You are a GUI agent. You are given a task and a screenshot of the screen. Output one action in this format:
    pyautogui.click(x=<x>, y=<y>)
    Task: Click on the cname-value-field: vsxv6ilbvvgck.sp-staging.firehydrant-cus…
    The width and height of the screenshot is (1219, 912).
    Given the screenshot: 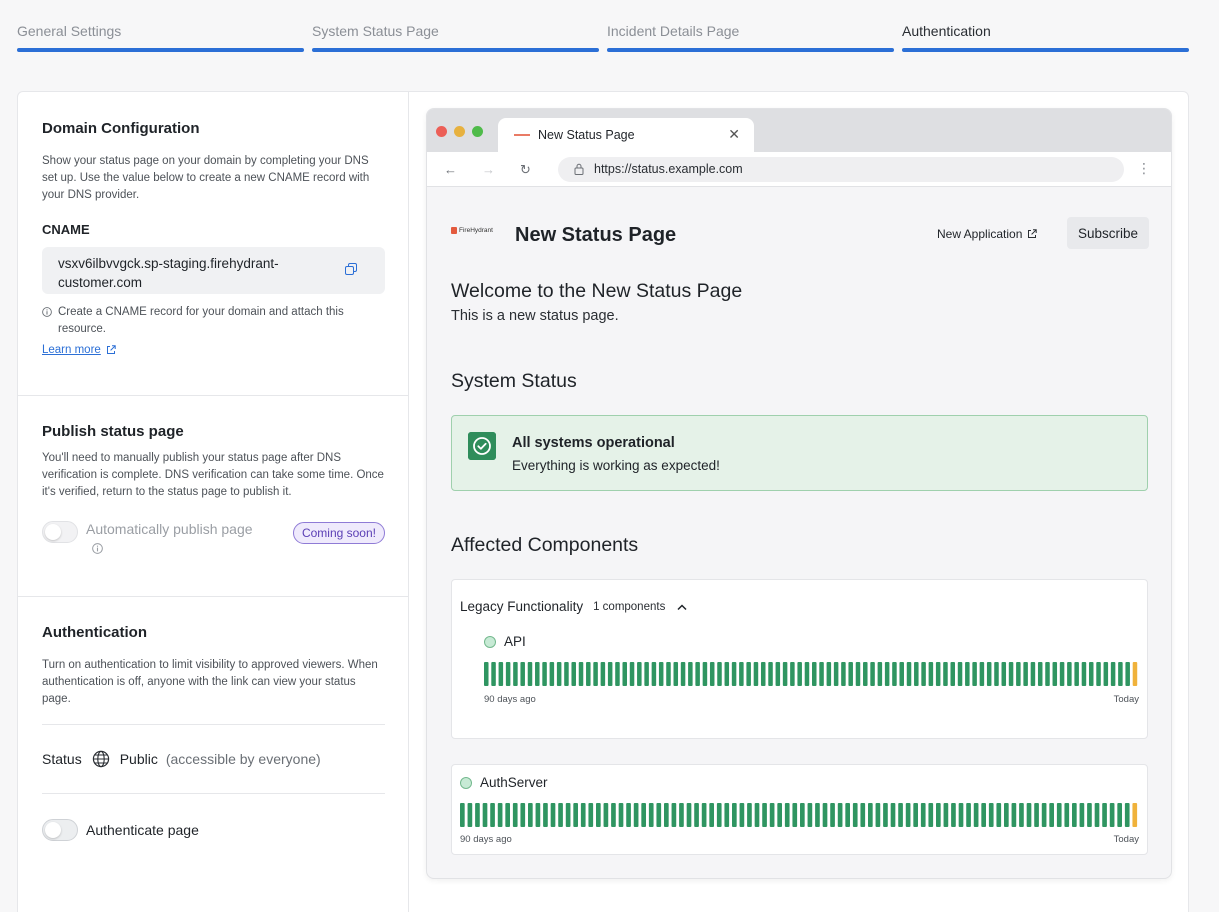 What is the action you would take?
    pyautogui.click(x=213, y=270)
    